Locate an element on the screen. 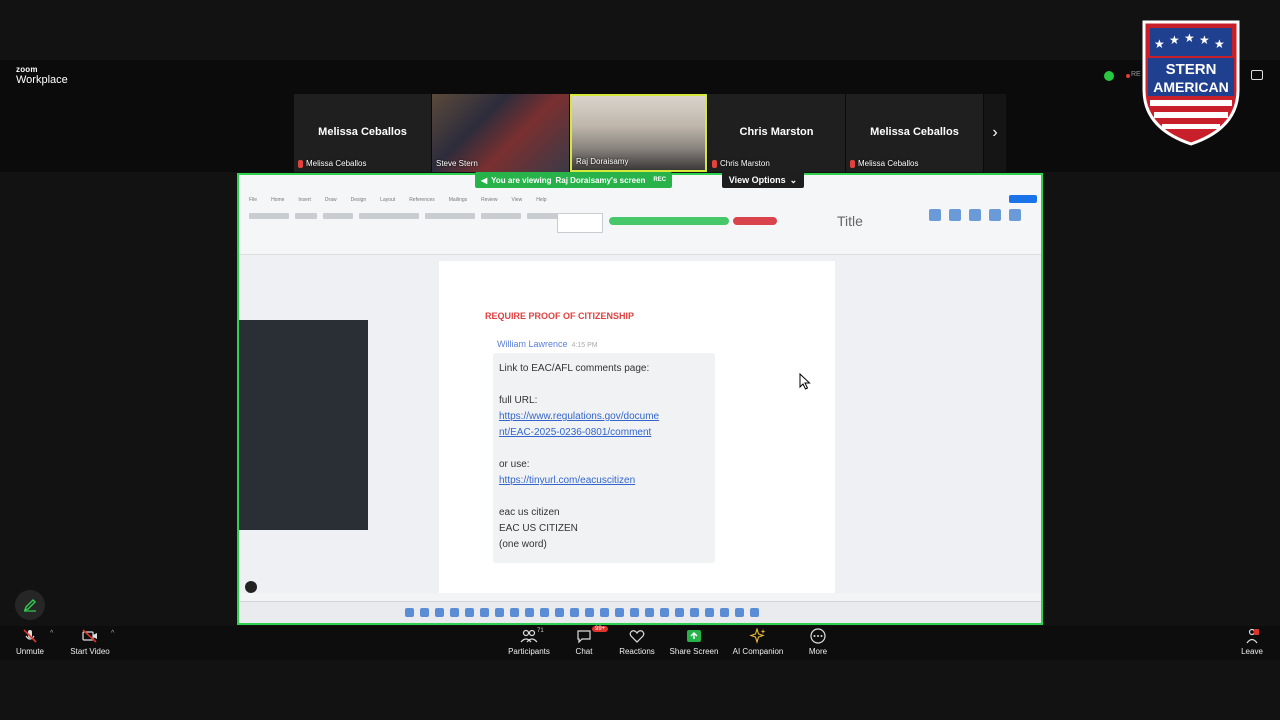 The image size is (1280, 720). dark-panel is located at coordinates (303, 425).